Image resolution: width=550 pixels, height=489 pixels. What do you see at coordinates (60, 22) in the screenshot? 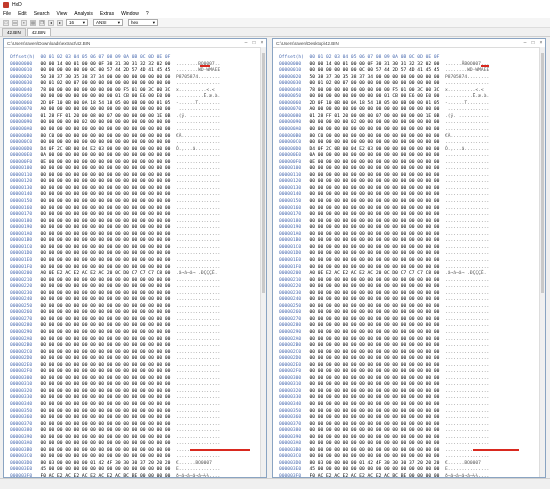
I see `arrow-right-icon: ▸` at bounding box center [60, 22].